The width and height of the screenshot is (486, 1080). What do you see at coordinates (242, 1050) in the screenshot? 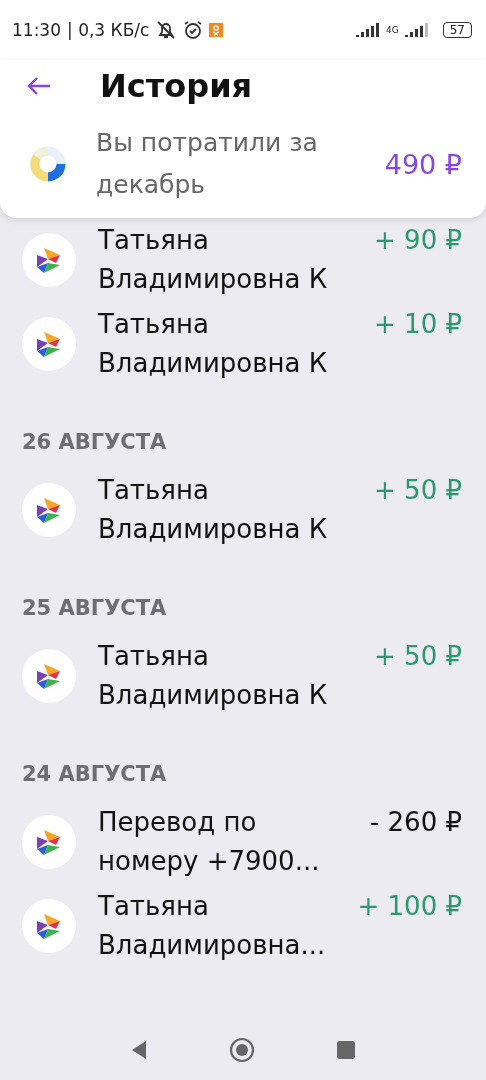
I see `home-nav-icon` at bounding box center [242, 1050].